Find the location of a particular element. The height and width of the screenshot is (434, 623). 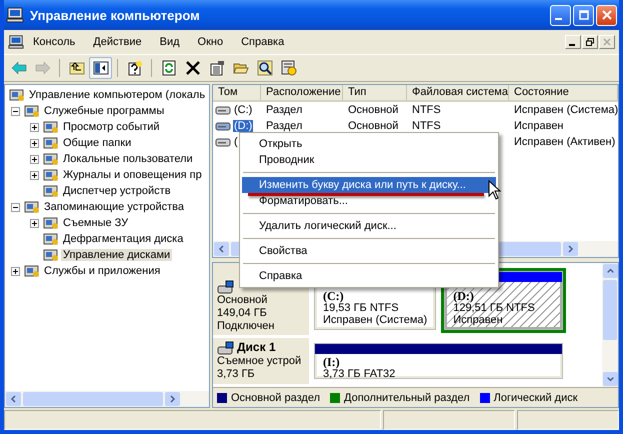

restore-icon is located at coordinates (590, 42).